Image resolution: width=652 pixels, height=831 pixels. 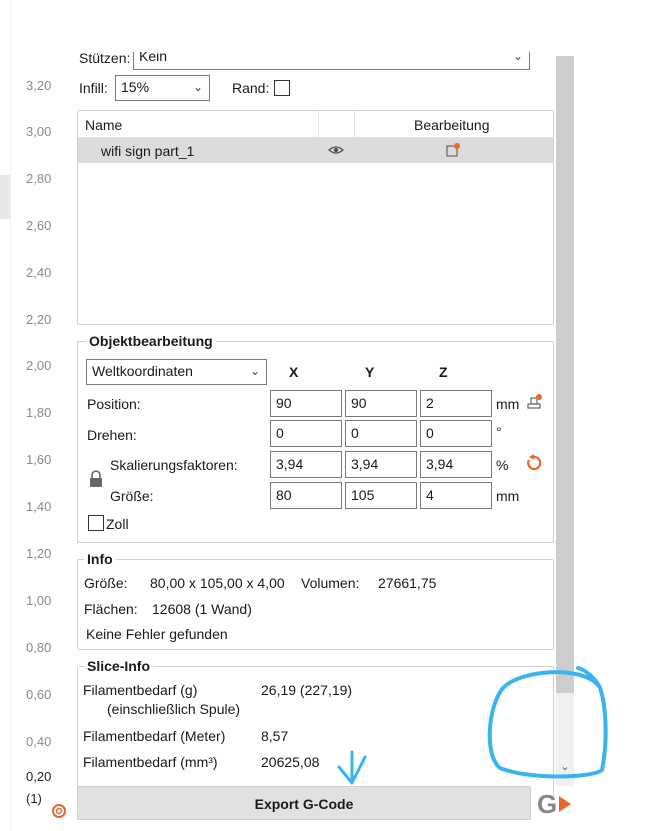 What do you see at coordinates (547, 722) in the screenshot?
I see `annotation-circle` at bounding box center [547, 722].